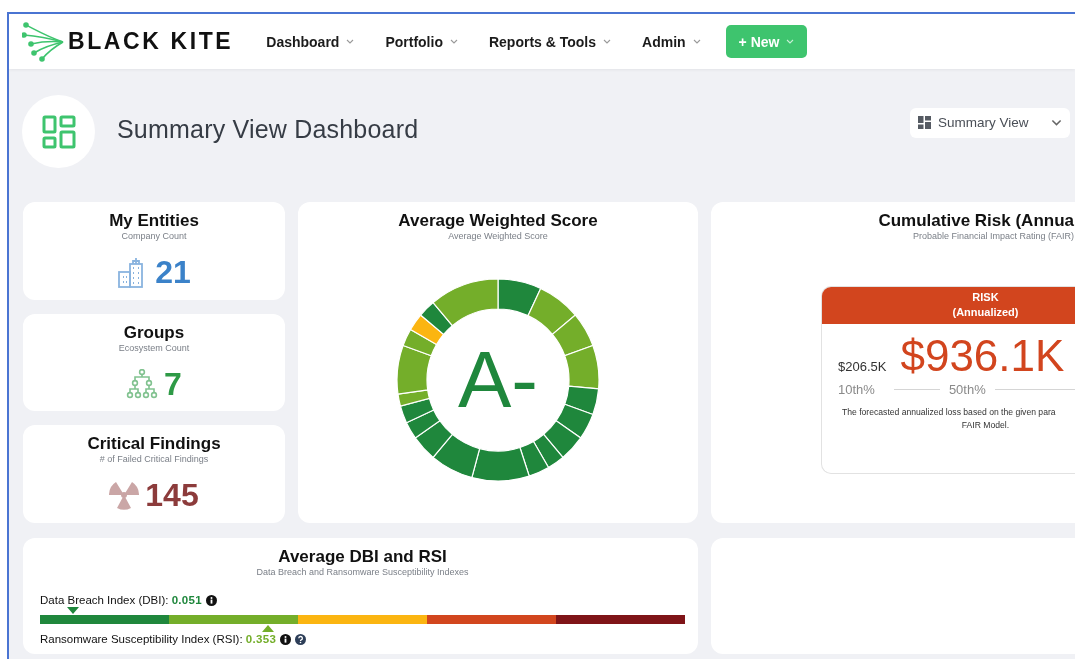 Image resolution: width=1075 pixels, height=659 pixels. What do you see at coordinates (985, 297) in the screenshot?
I see `risk-header-text: RISK` at bounding box center [985, 297].